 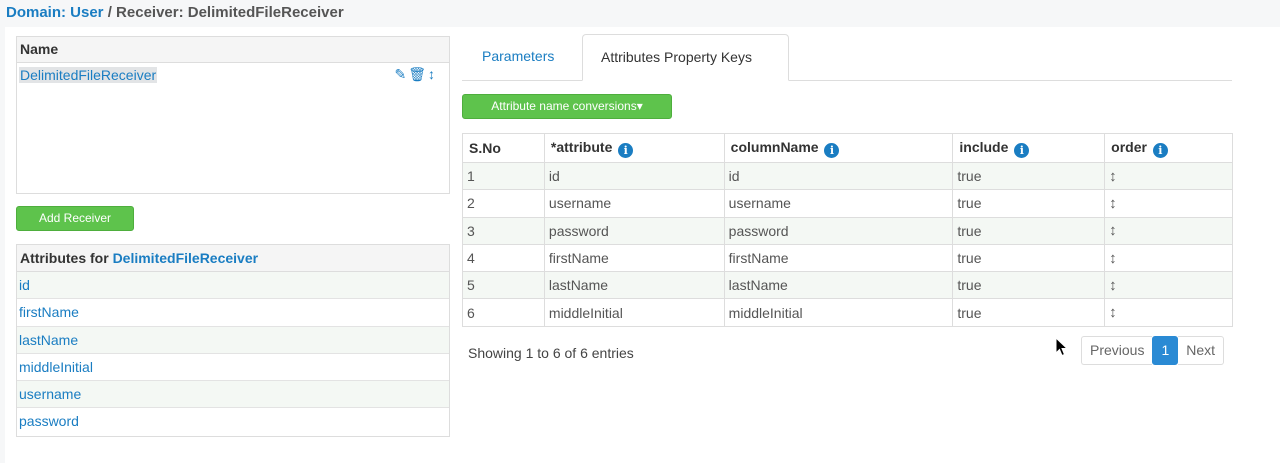 What do you see at coordinates (503, 203) in the screenshot?
I see `cell-sno: 2` at bounding box center [503, 203].